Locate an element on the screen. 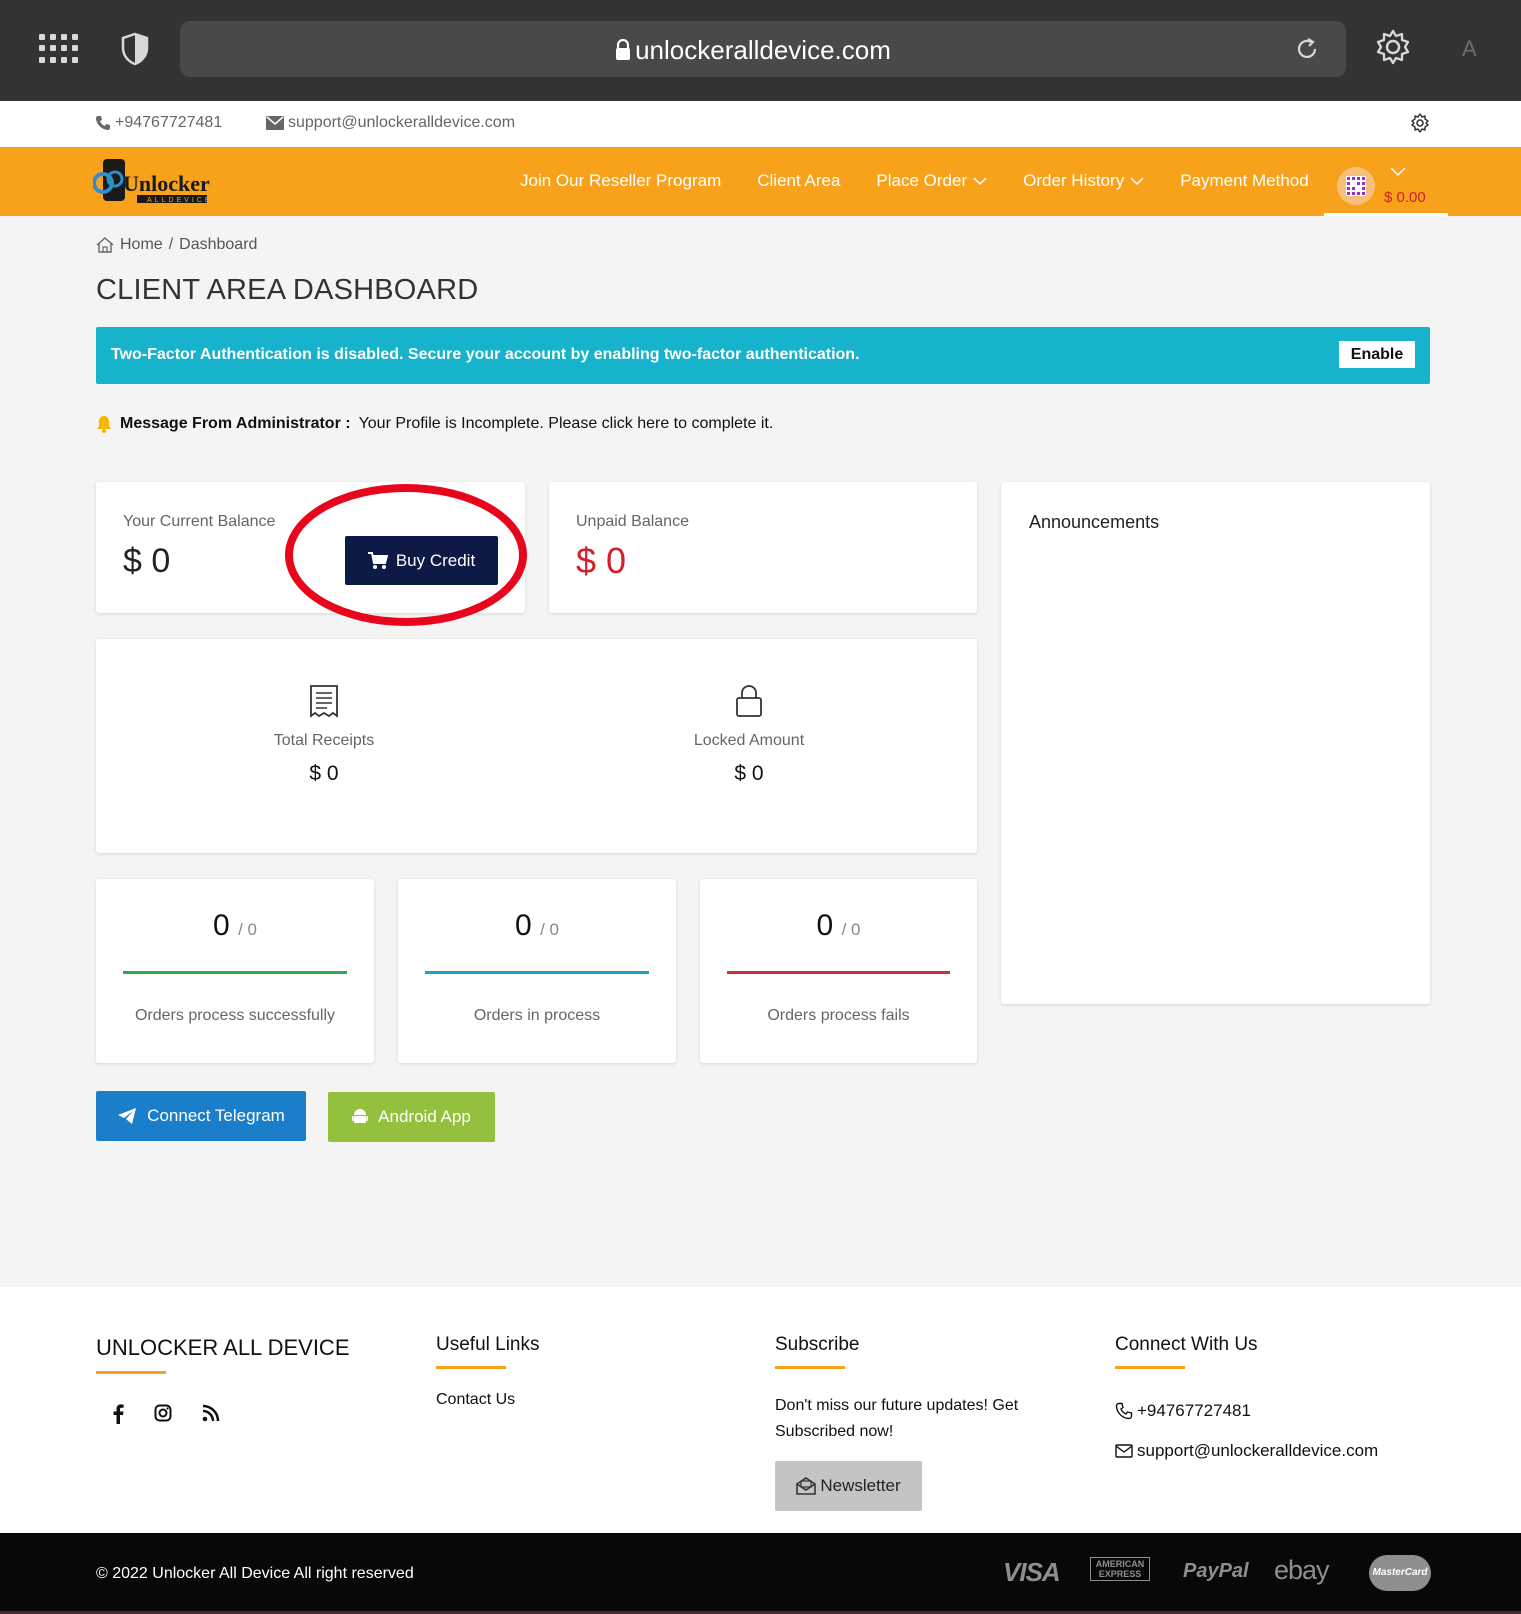 This screenshot has height=1614, width=1521. total-receipts-value: $ 0 is located at coordinates (324, 773).